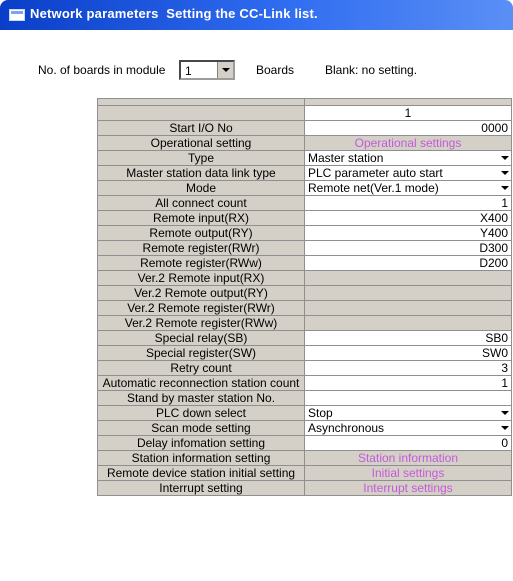  I want to click on row-value-input: 3, so click(408, 368).